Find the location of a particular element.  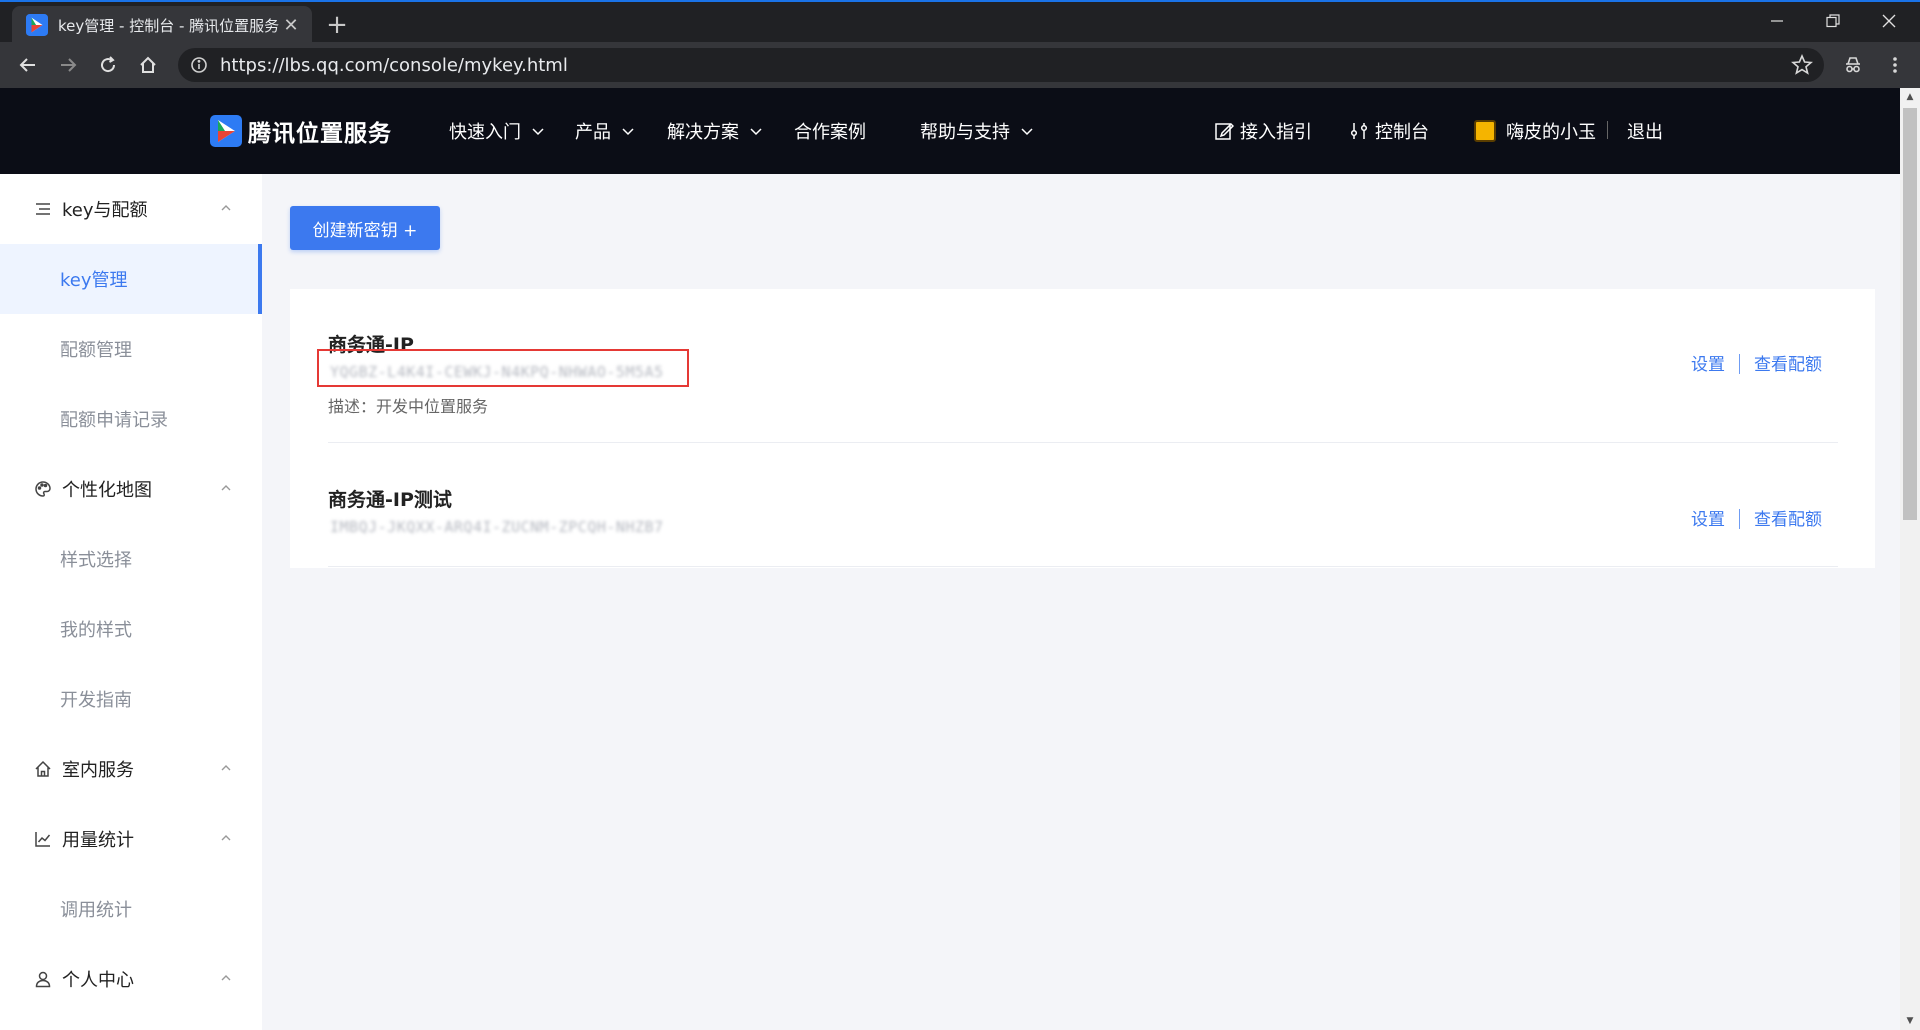

sidebar-item-quota-requests: 配额申请记录 is located at coordinates (131, 419).